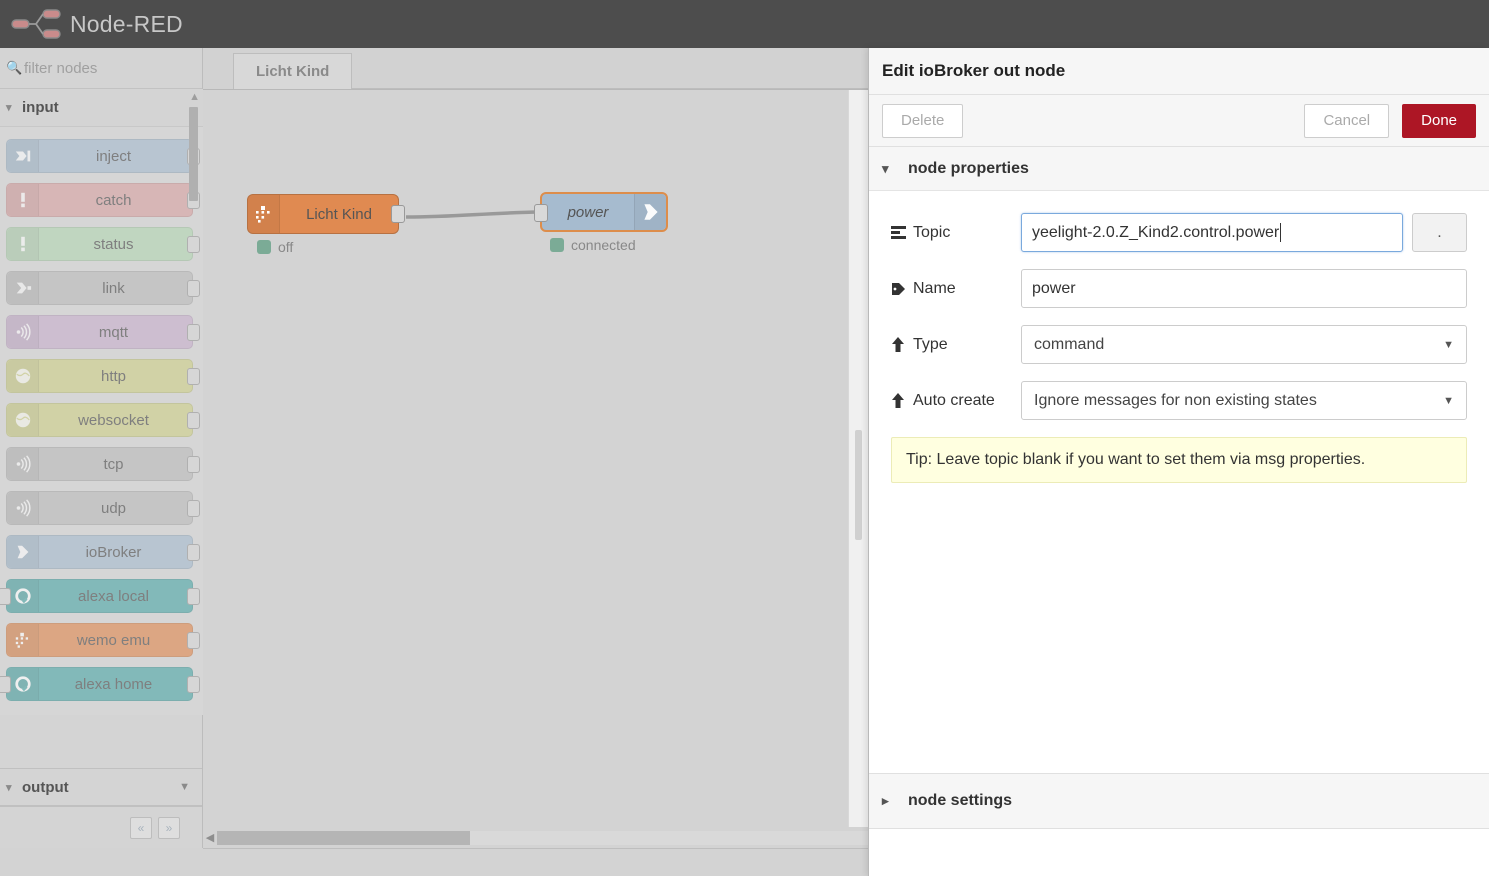  I want to click on canvas-vertical-scrollbar, so click(858, 459).